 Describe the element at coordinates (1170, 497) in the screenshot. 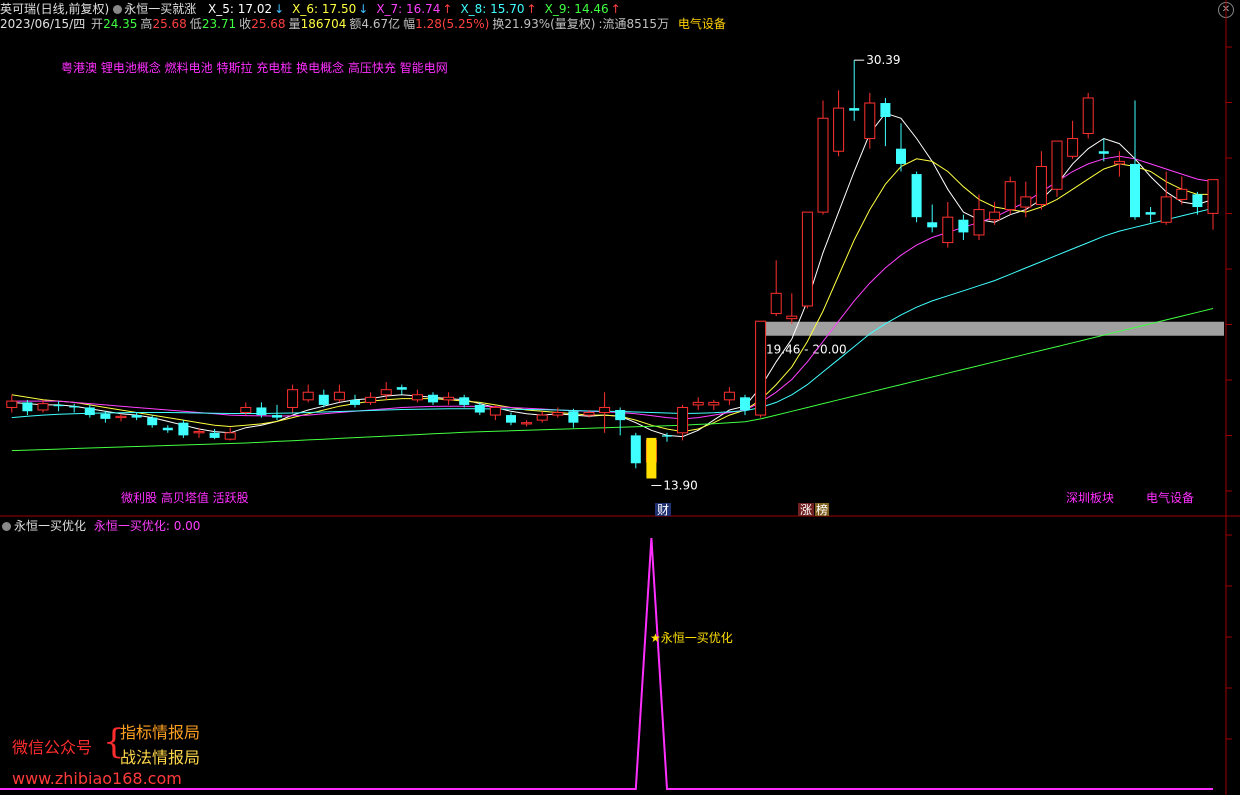

I see `concept-tag-industry: 电气设备` at that location.